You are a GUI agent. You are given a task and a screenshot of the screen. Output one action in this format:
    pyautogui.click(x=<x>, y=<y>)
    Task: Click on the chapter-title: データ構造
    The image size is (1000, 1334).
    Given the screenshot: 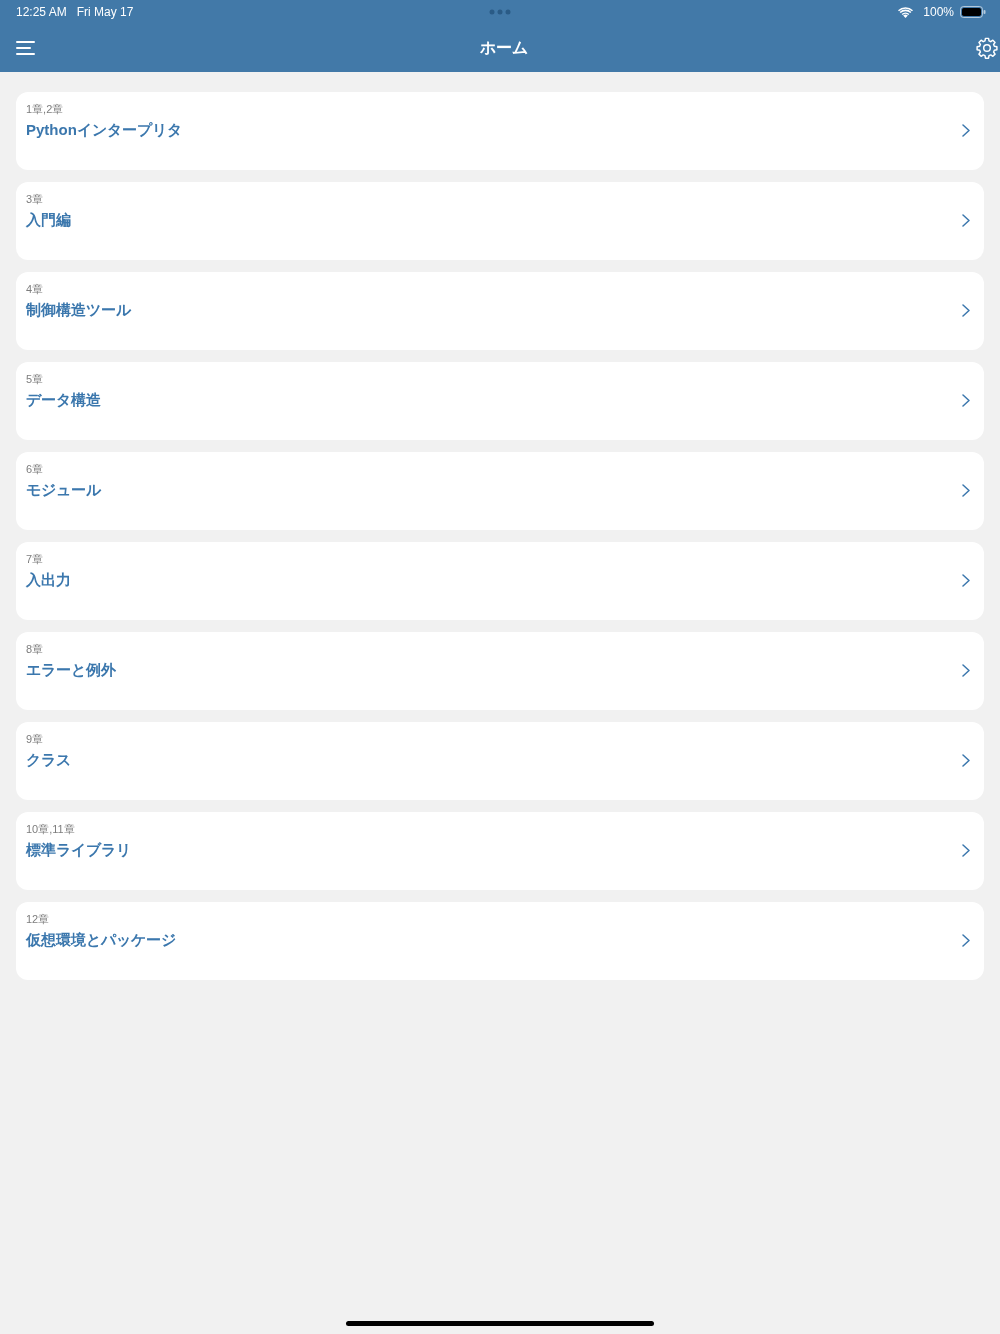 What is the action you would take?
    pyautogui.click(x=63, y=400)
    